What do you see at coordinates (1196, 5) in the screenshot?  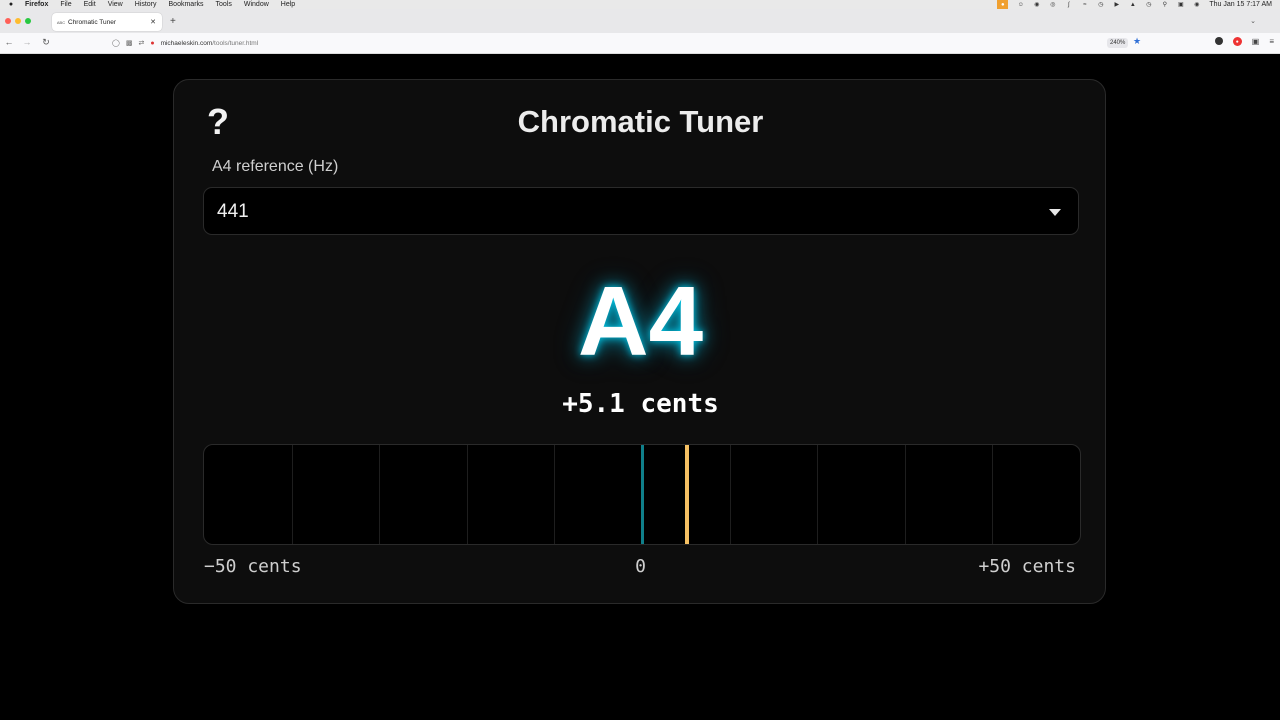 I see `siri-icon: ◉` at bounding box center [1196, 5].